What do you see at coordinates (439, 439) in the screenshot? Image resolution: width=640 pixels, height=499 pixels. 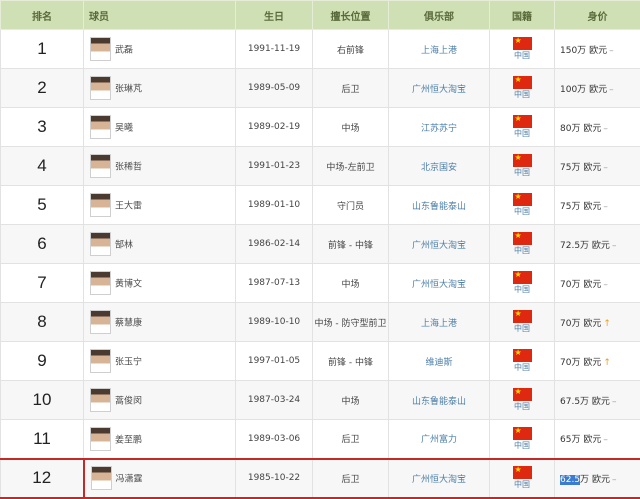 I see `club-link: 广州富力` at bounding box center [439, 439].